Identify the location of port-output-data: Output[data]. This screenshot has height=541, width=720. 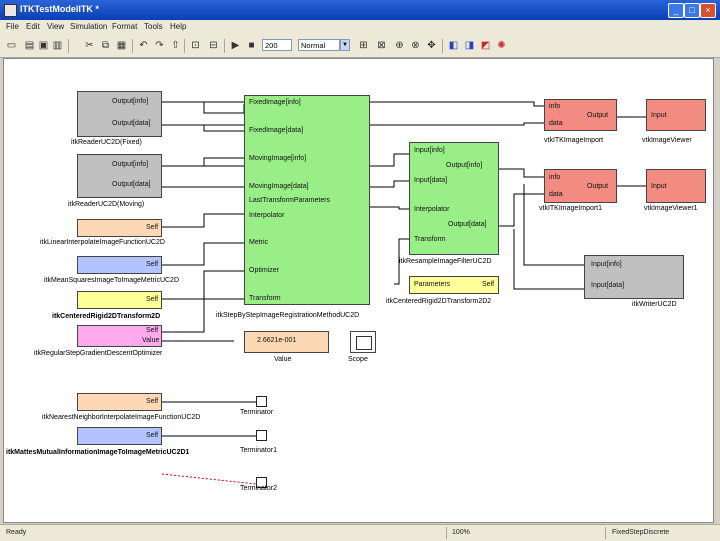
(467, 224).